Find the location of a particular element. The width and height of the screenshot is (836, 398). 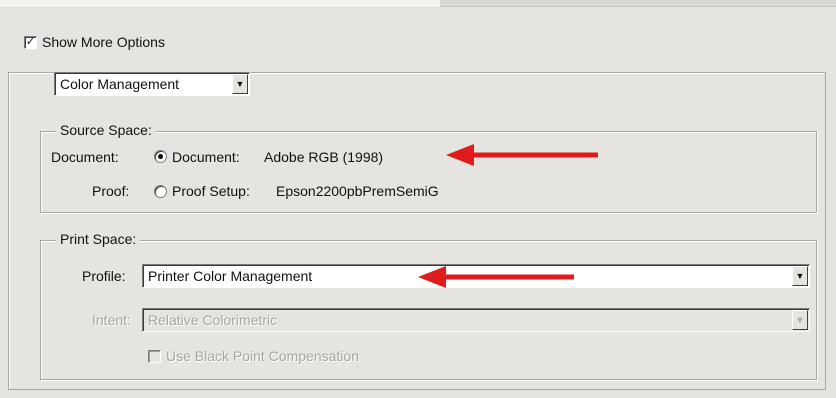

source-space-legend: Source Space: is located at coordinates (106, 130).